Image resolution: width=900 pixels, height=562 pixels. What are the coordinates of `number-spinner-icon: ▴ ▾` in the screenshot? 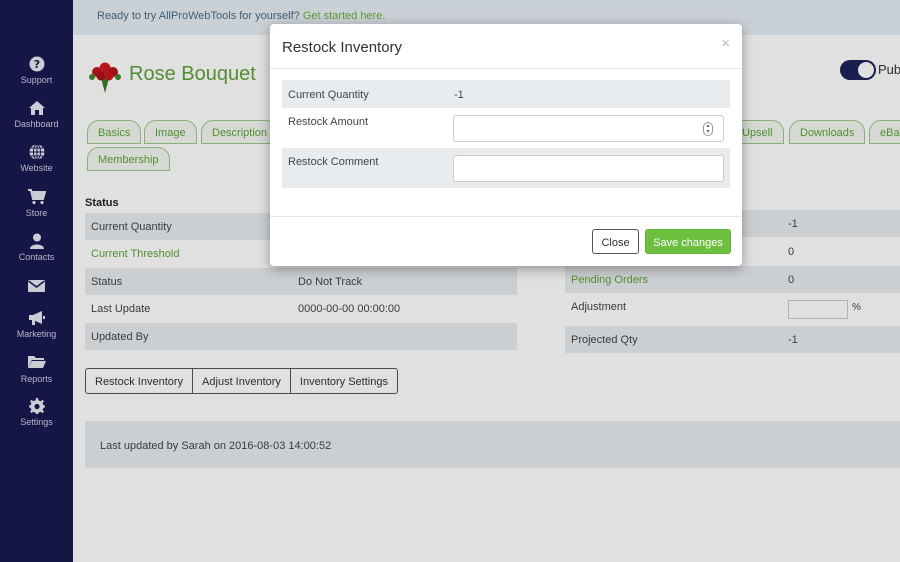 It's located at (708, 129).